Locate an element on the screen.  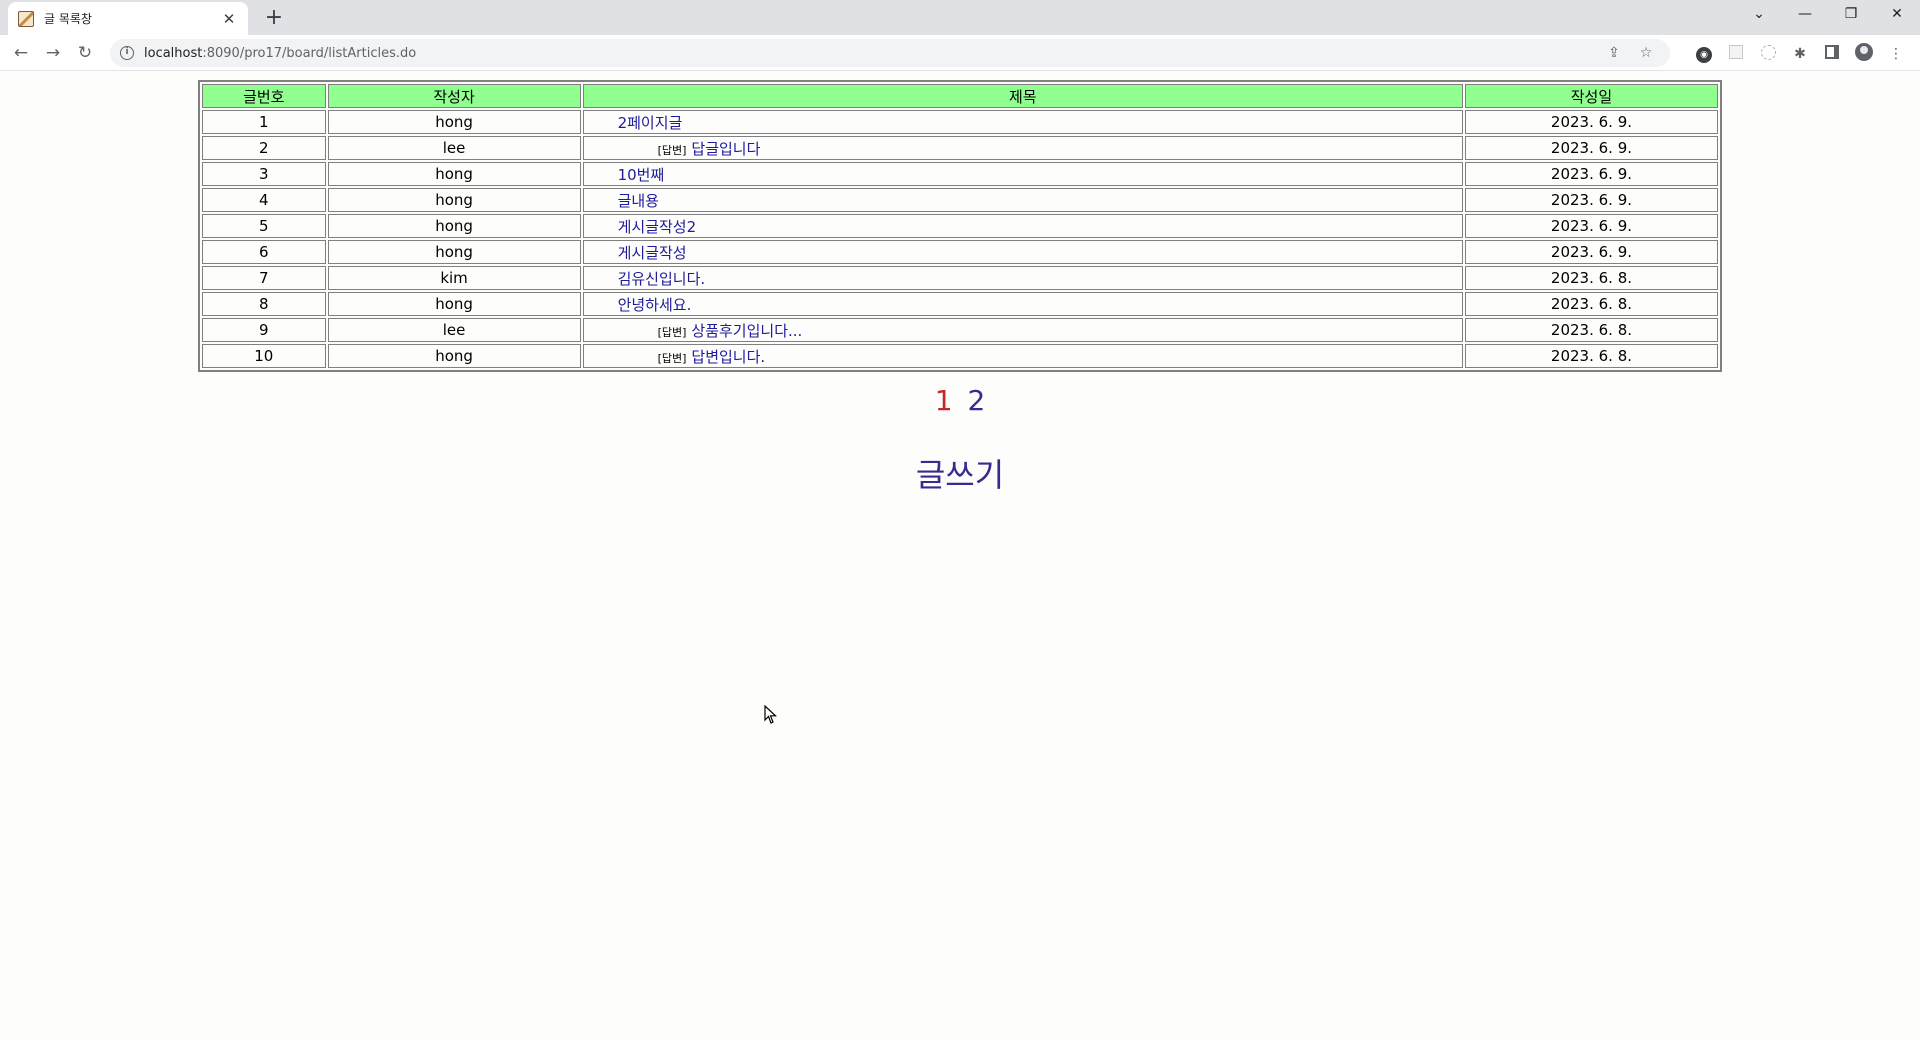
table-row: 1 hong 2페이지글 2023. 6. 9. is located at coordinates (960, 122).